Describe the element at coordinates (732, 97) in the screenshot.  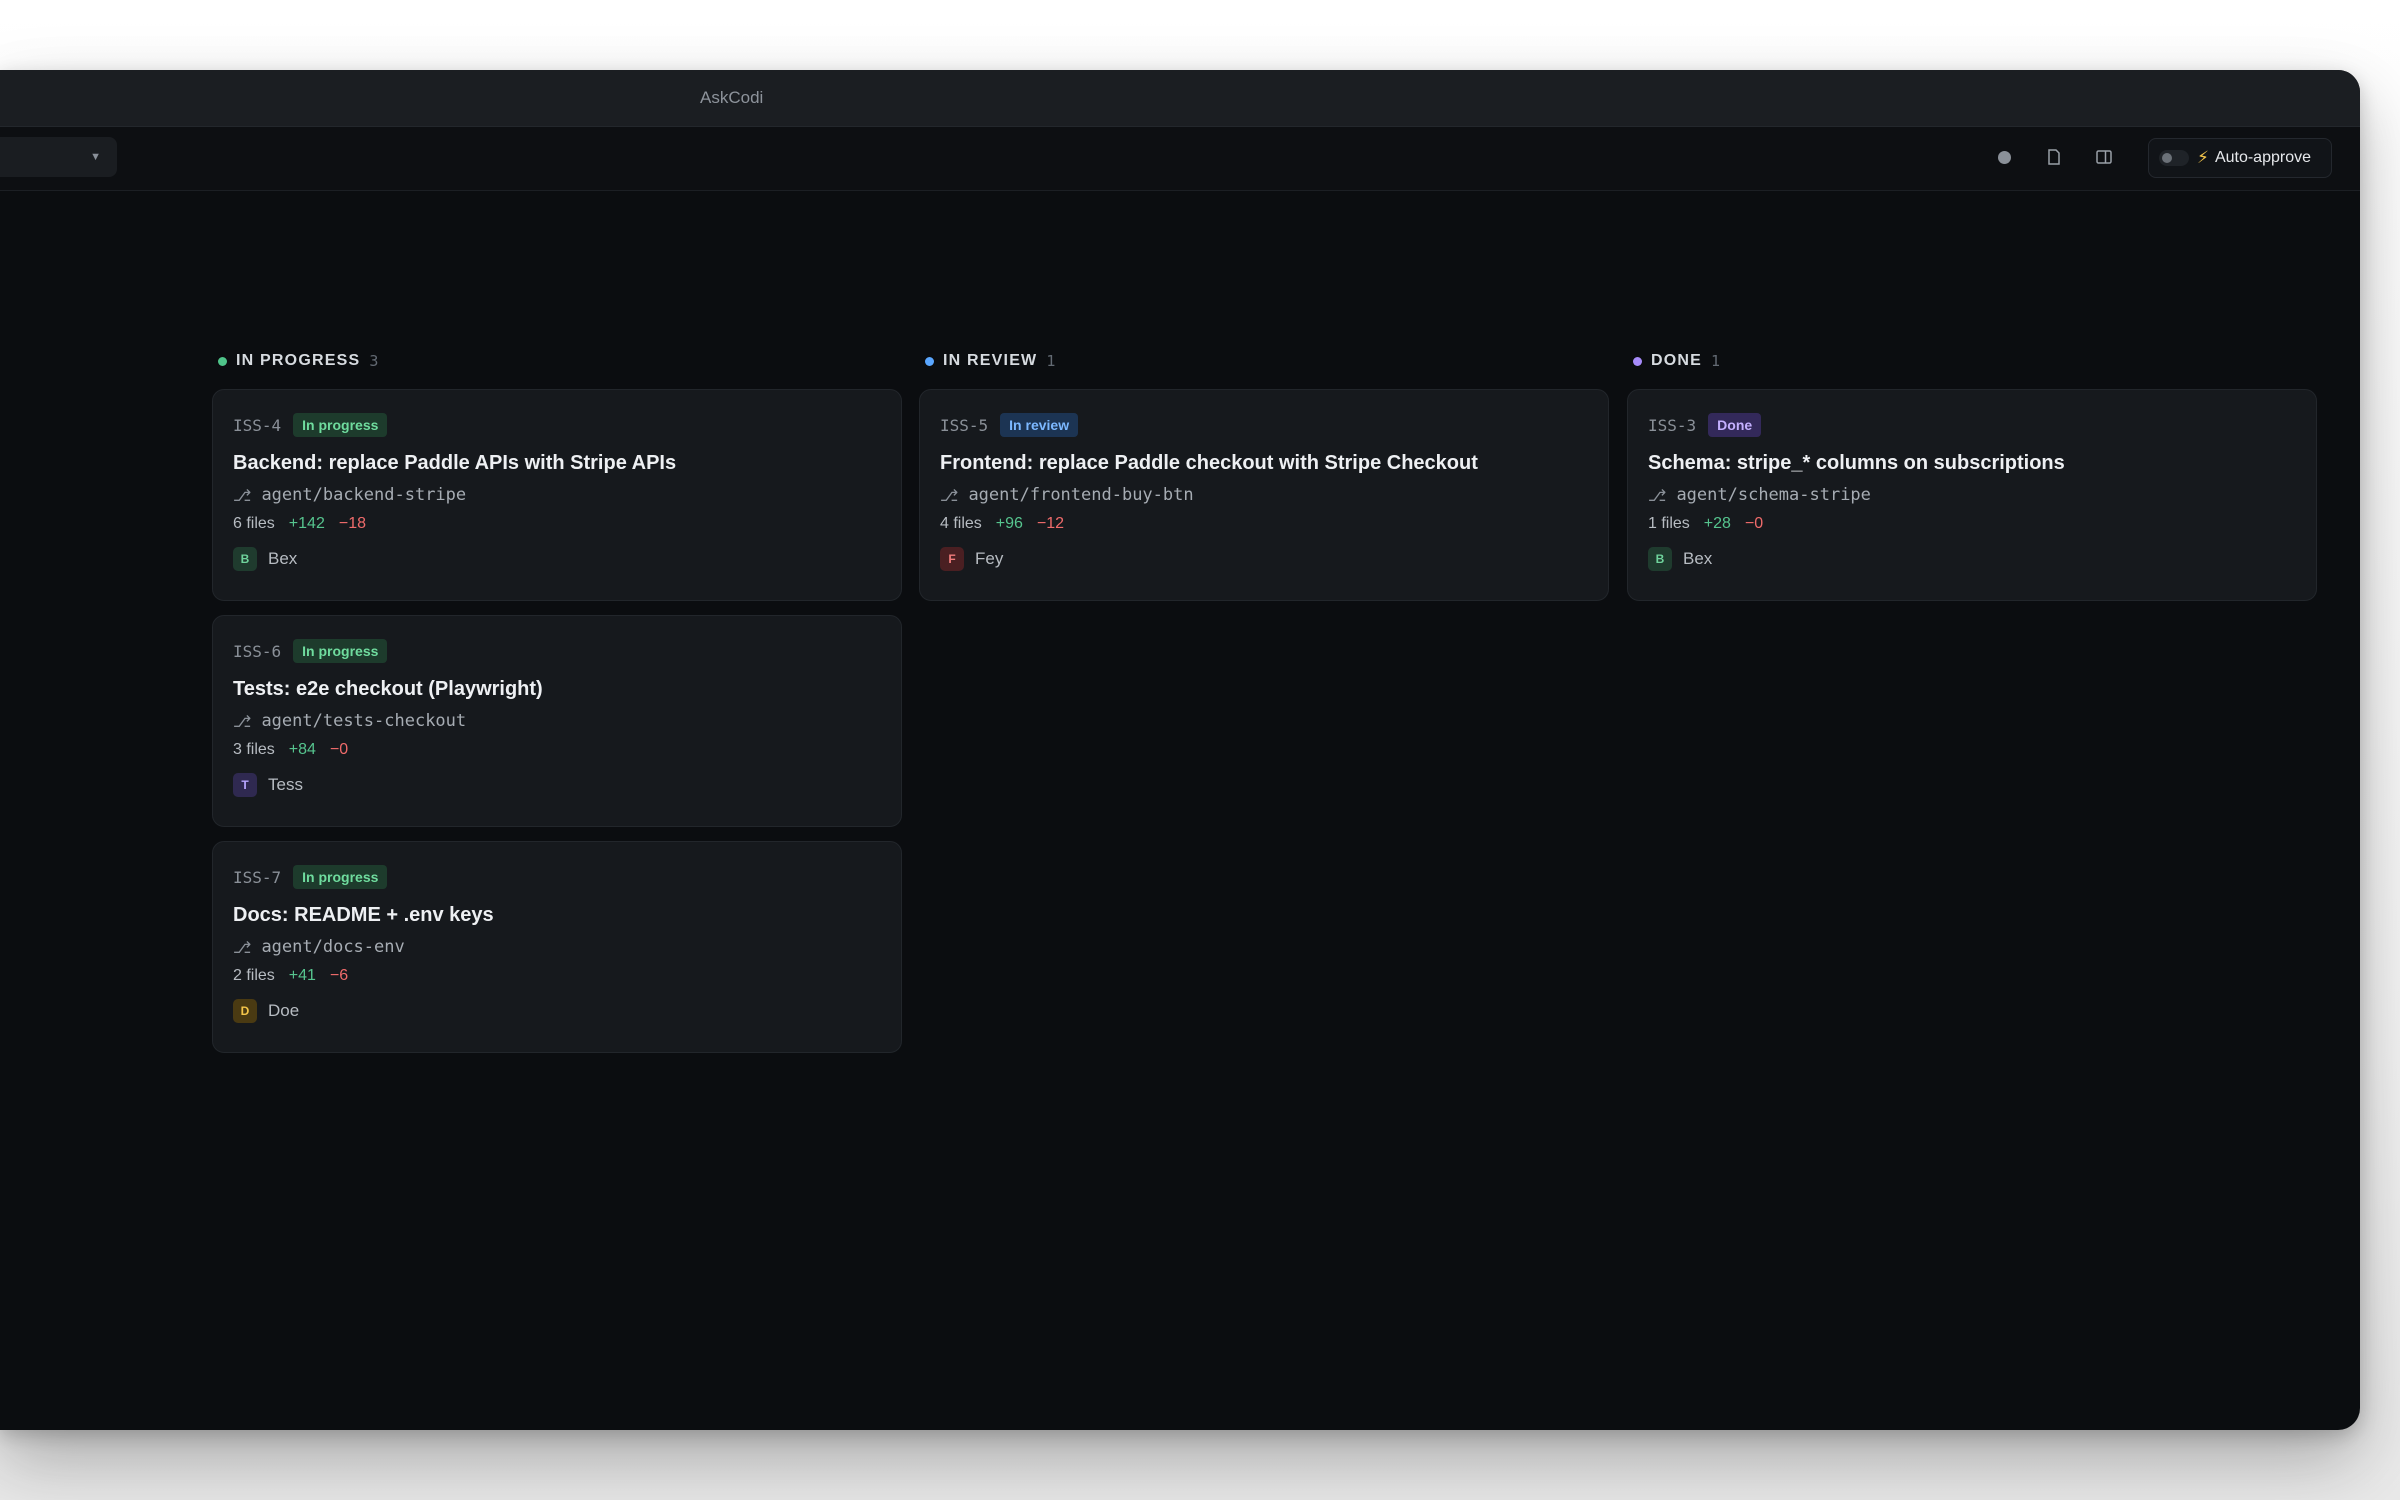
I see `window-title: AskCodi` at that location.